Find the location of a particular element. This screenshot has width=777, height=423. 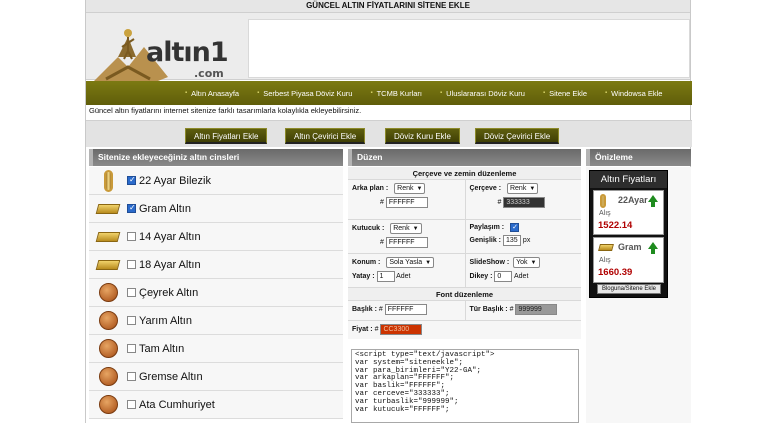

tab-doviz-cevirici-ekle: Döviz Çevirici Ekle is located at coordinates (517, 136).